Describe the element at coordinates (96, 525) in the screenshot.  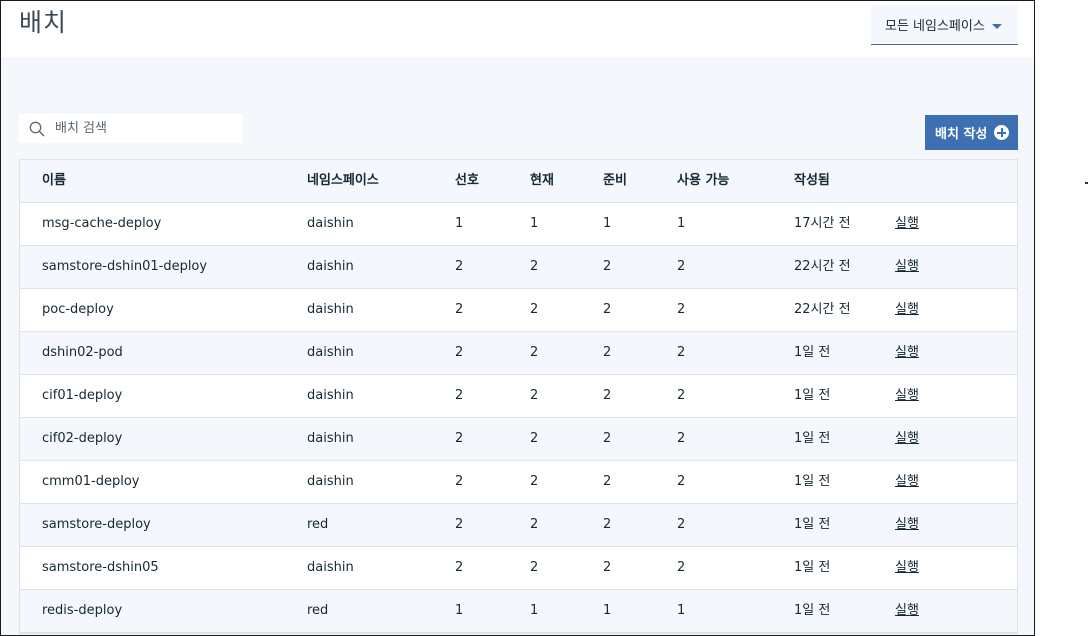
I see `row-name: samstore-deploy` at that location.